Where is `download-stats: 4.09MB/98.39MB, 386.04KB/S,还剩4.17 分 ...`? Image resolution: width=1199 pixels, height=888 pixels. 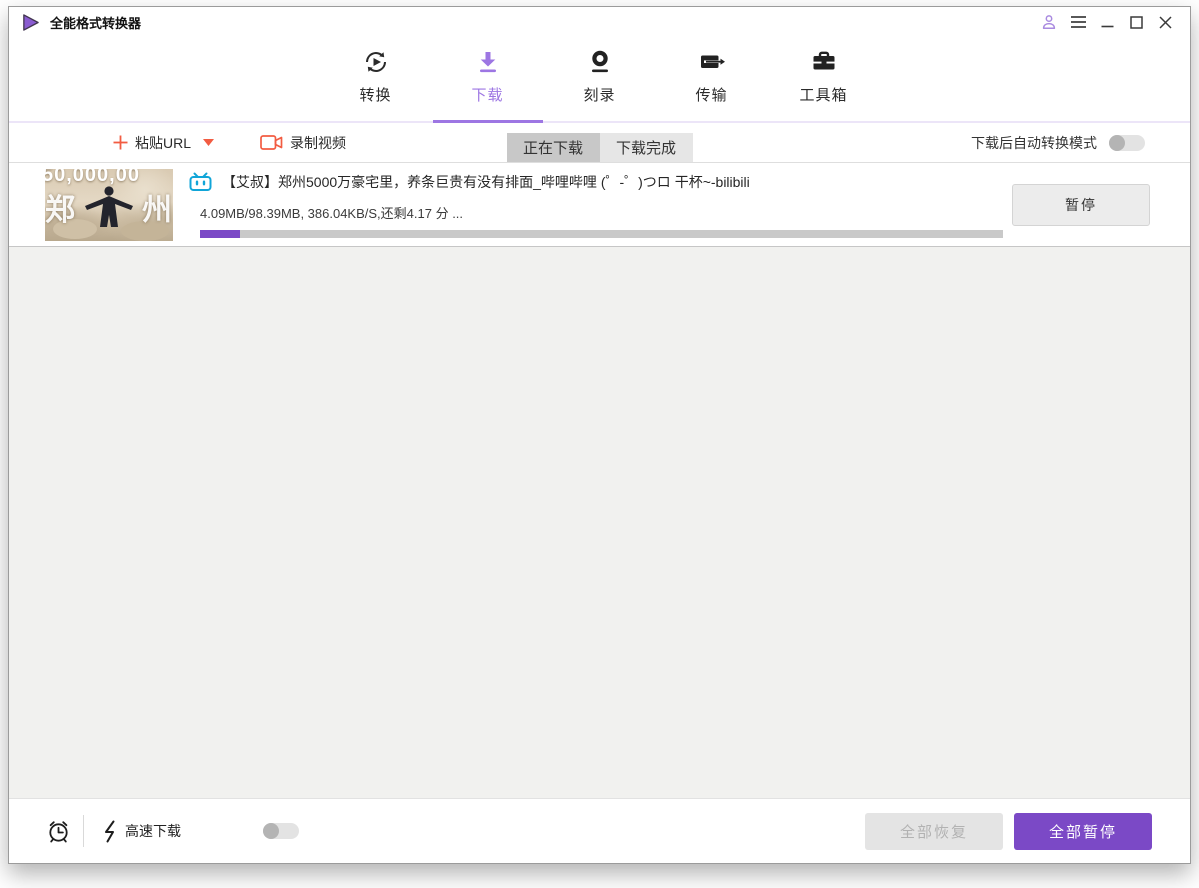
download-stats: 4.09MB/98.39MB, 386.04KB/S,还剩4.17 分 ... is located at coordinates (332, 213).